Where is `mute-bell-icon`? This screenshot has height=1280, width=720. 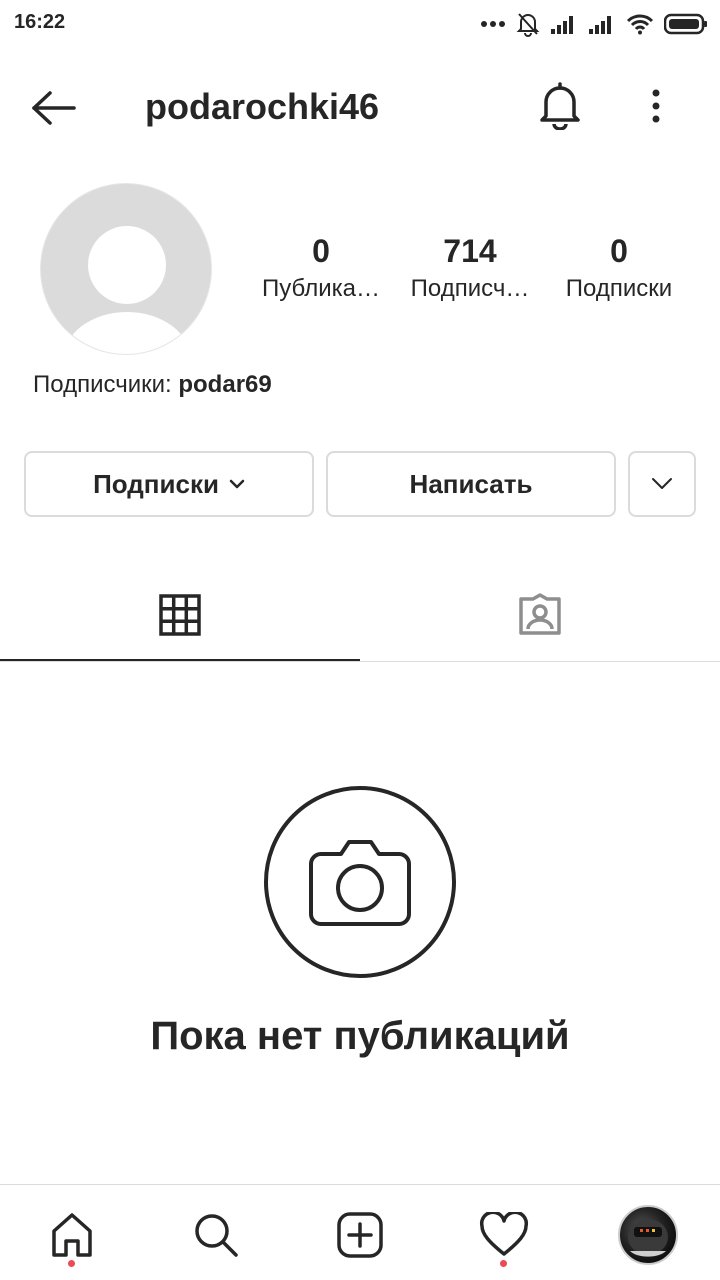
mute-bell-icon is located at coordinates (528, 25).